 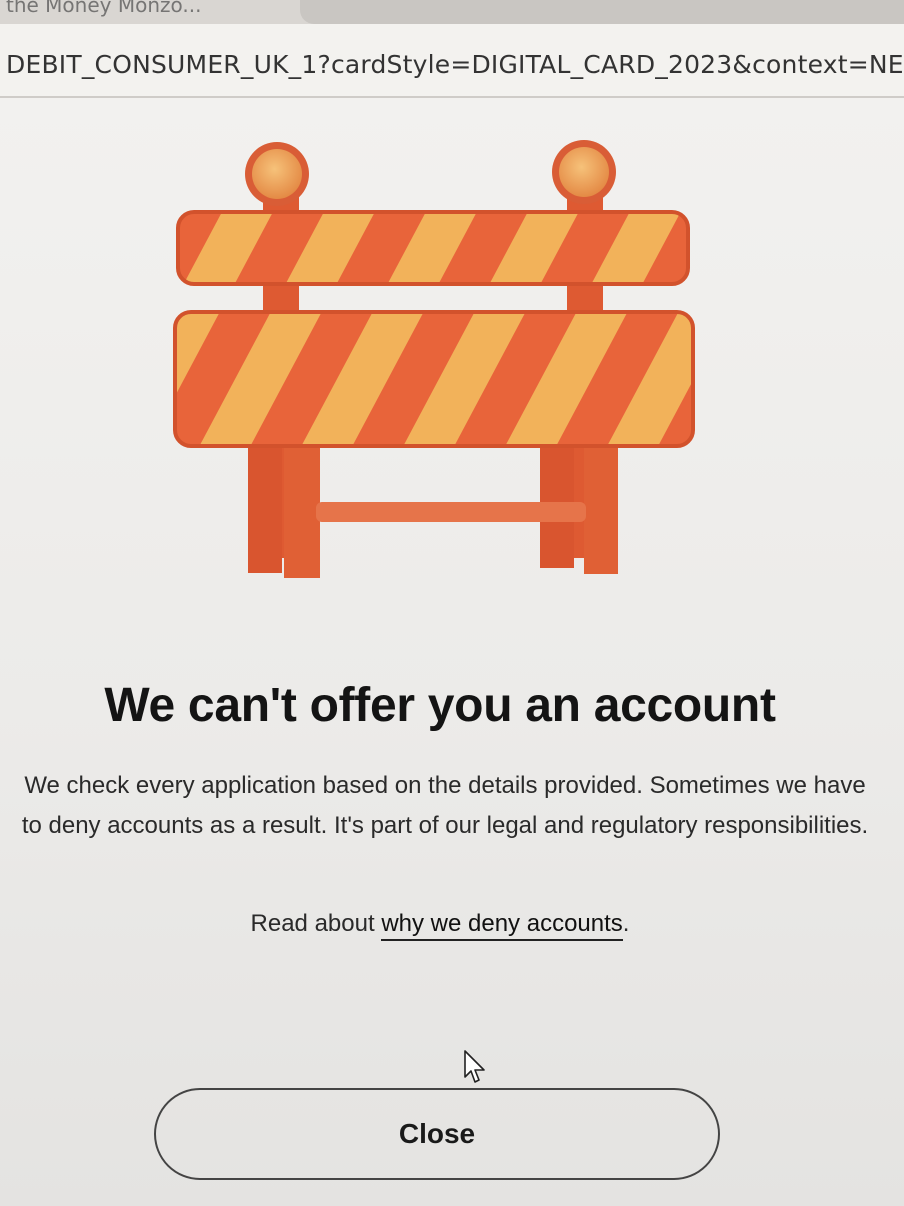 I want to click on read-more-suffix: ., so click(x=626, y=923).